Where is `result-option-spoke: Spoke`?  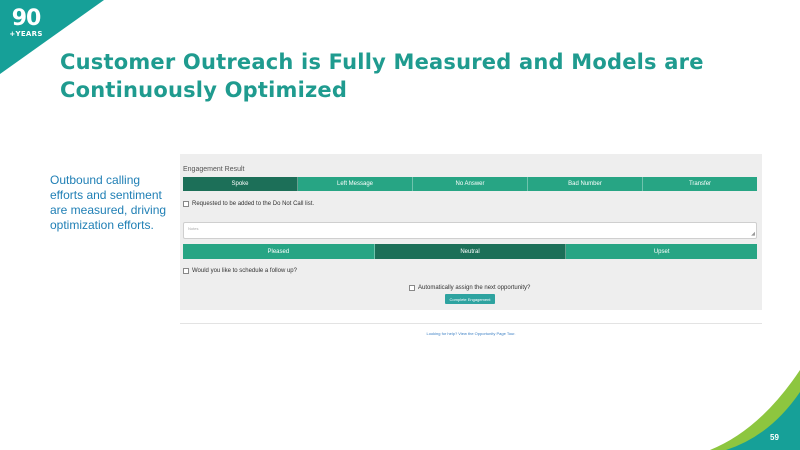
result-option-spoke: Spoke is located at coordinates (240, 184).